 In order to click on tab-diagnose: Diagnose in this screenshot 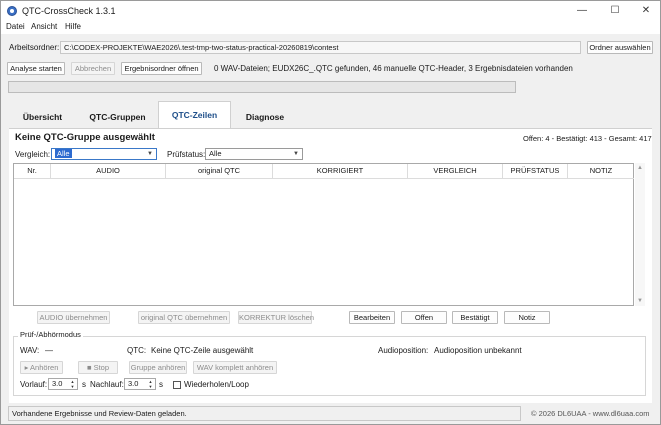, I will do `click(265, 116)`.